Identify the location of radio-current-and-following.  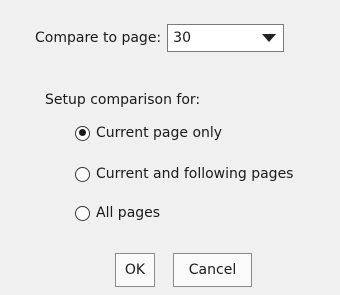
(82, 174).